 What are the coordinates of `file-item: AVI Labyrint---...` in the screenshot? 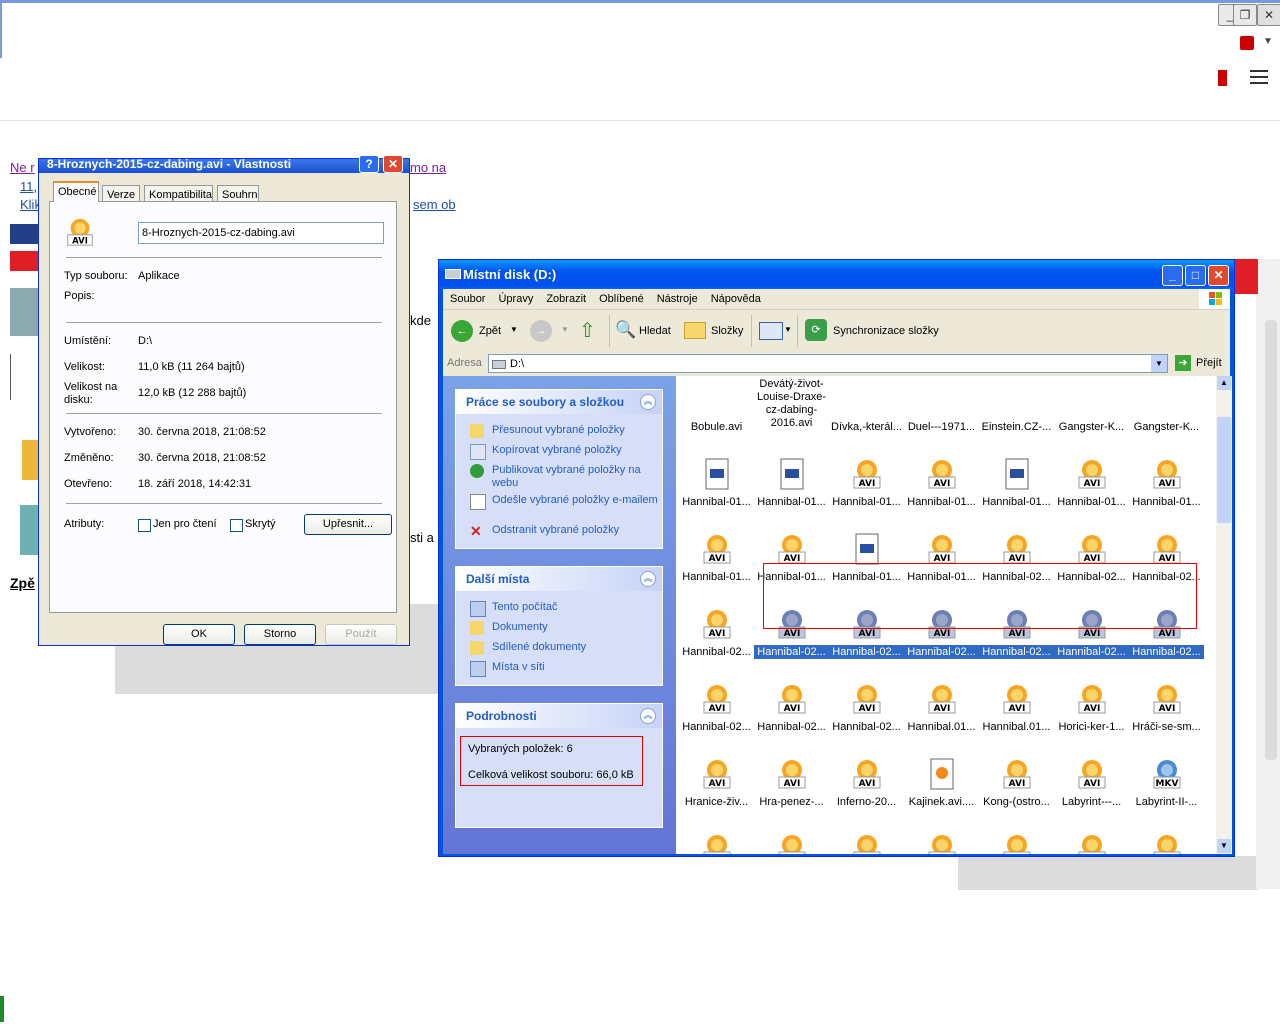 It's located at (1091, 780).